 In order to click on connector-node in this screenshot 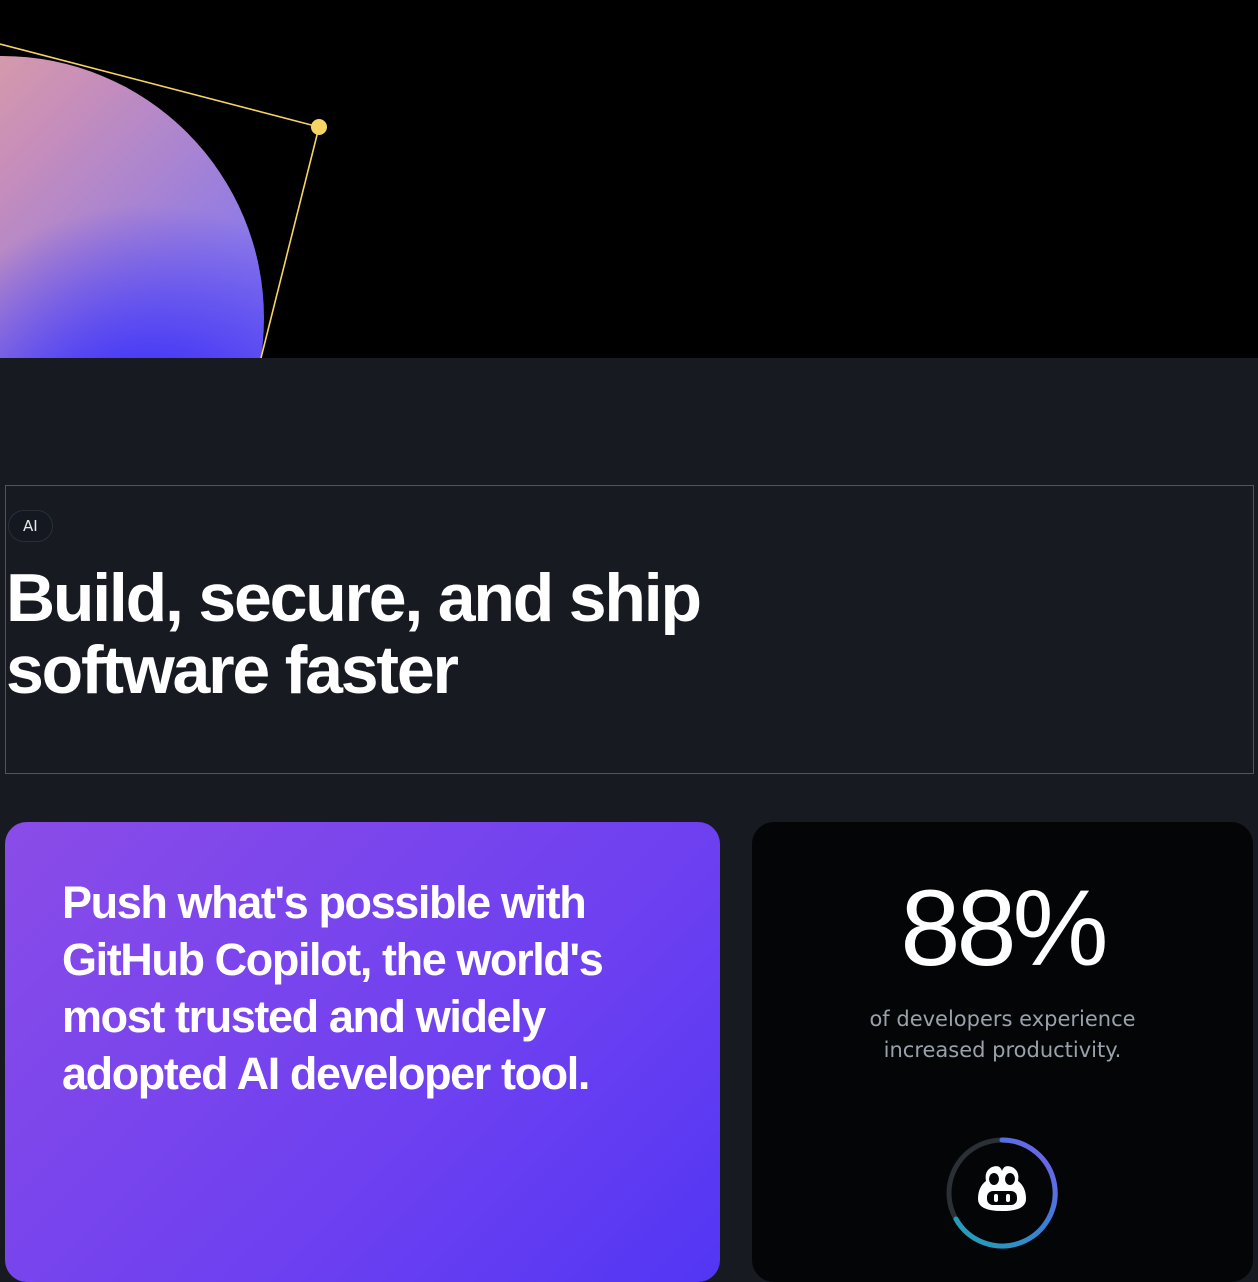, I will do `click(319, 127)`.